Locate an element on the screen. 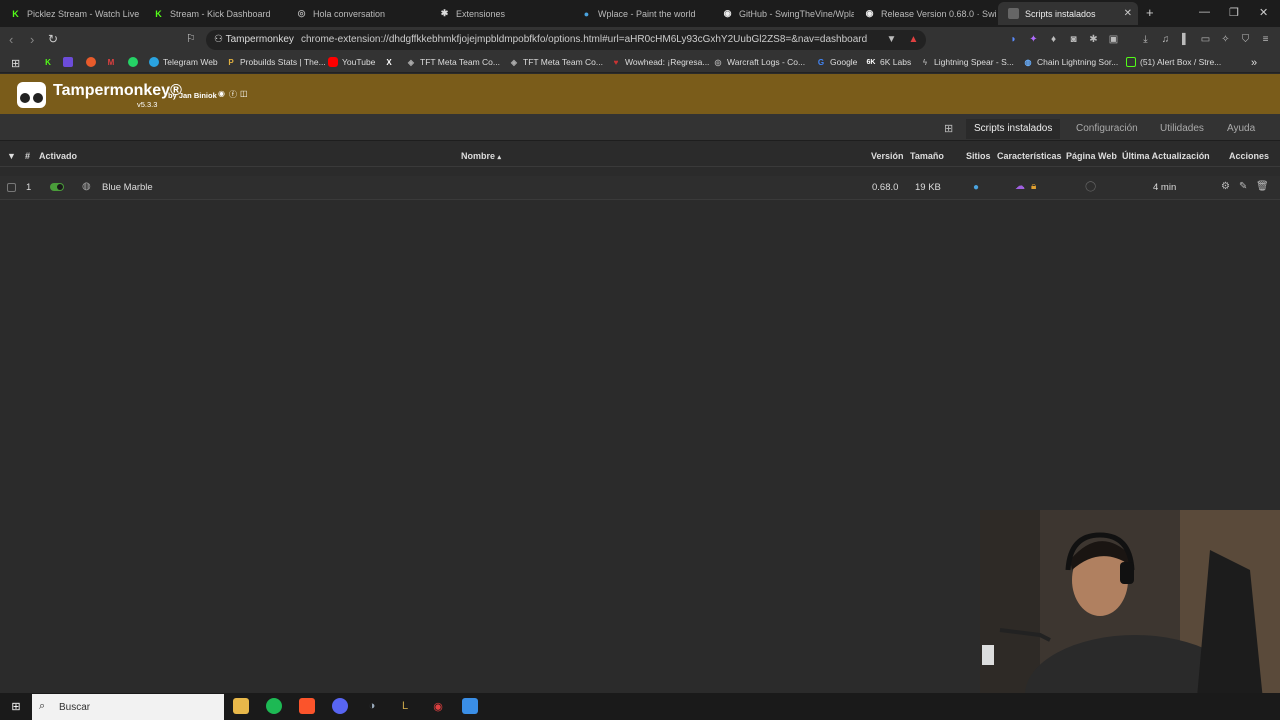  column-name: Nombre ▴ is located at coordinates (481, 156).